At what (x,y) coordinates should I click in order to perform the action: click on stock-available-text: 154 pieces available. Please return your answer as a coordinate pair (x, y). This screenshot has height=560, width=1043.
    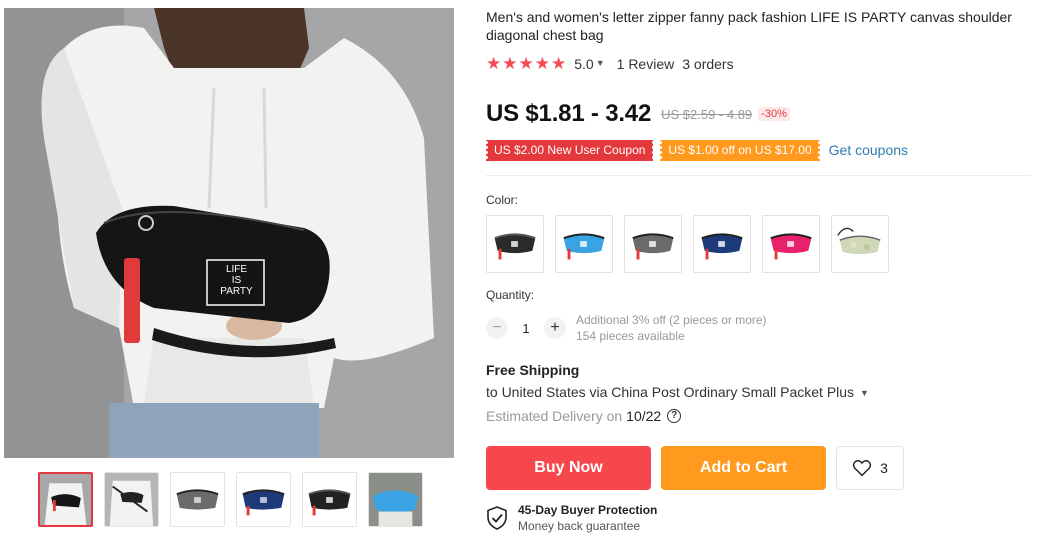
    Looking at the image, I should click on (630, 336).